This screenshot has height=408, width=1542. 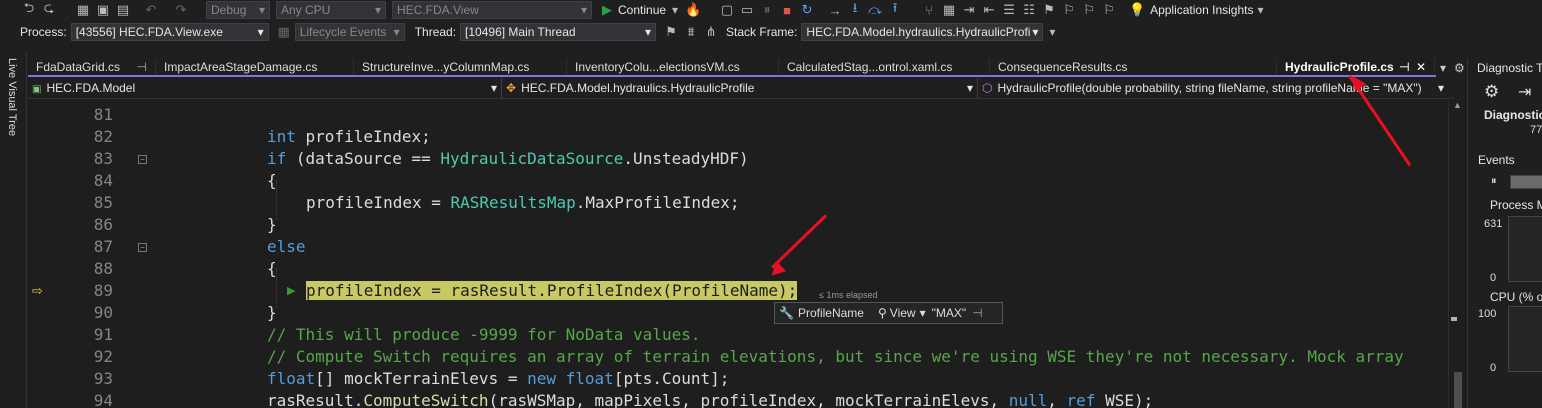 What do you see at coordinates (460, 66) in the screenshot?
I see `tab-structureinventory: StructureInve...yColumnMap.cs` at bounding box center [460, 66].